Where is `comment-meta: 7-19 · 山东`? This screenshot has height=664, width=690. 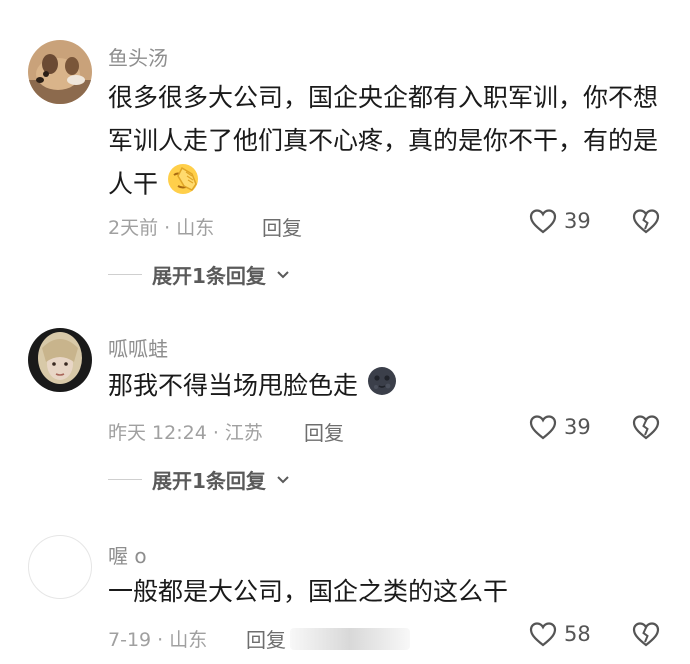 comment-meta: 7-19 · 山东 is located at coordinates (158, 640).